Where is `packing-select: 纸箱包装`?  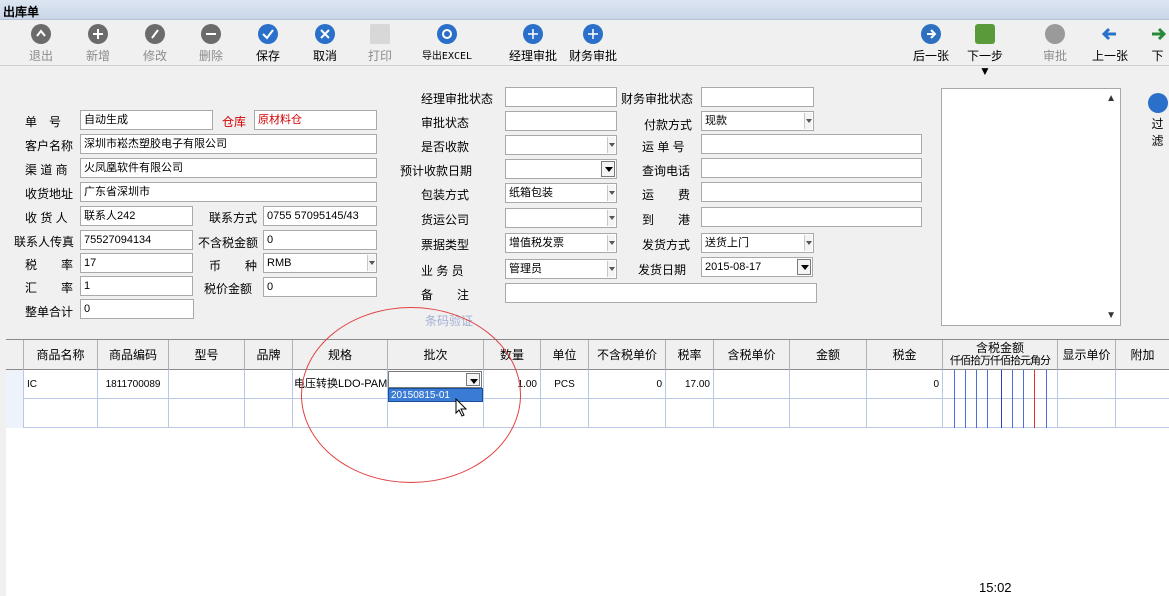
packing-select: 纸箱包装 is located at coordinates (561, 193).